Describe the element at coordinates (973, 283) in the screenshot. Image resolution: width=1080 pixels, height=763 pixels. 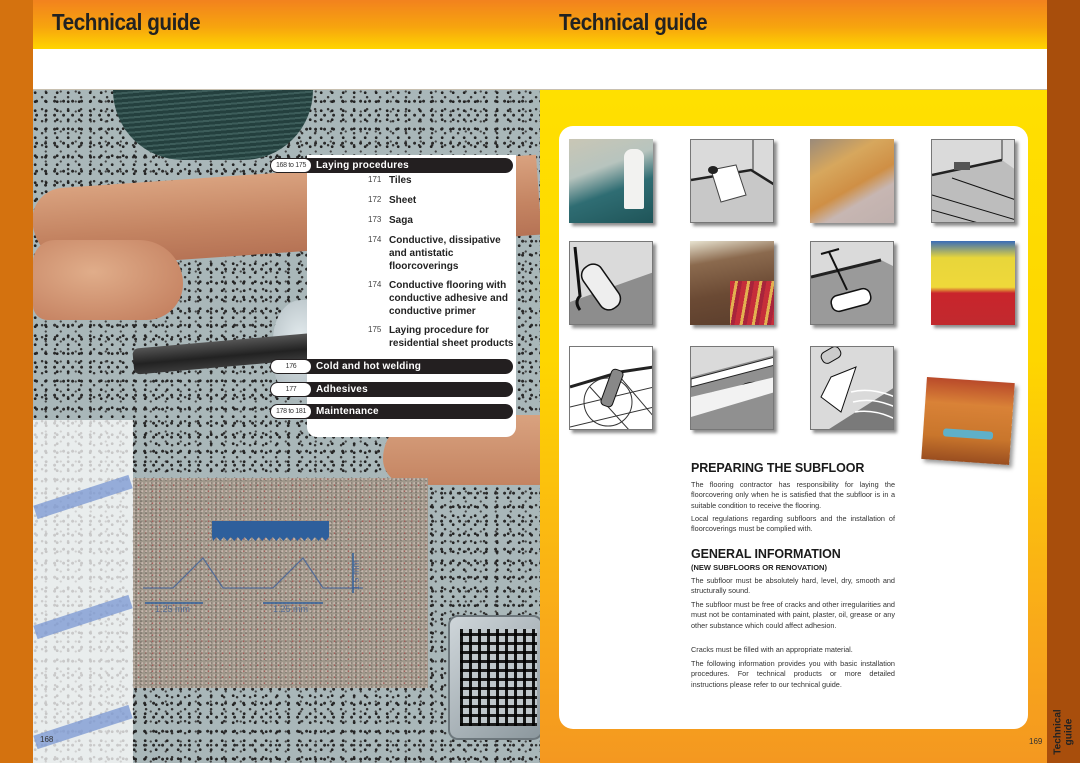
I see `thumbnail-colored-floor` at that location.